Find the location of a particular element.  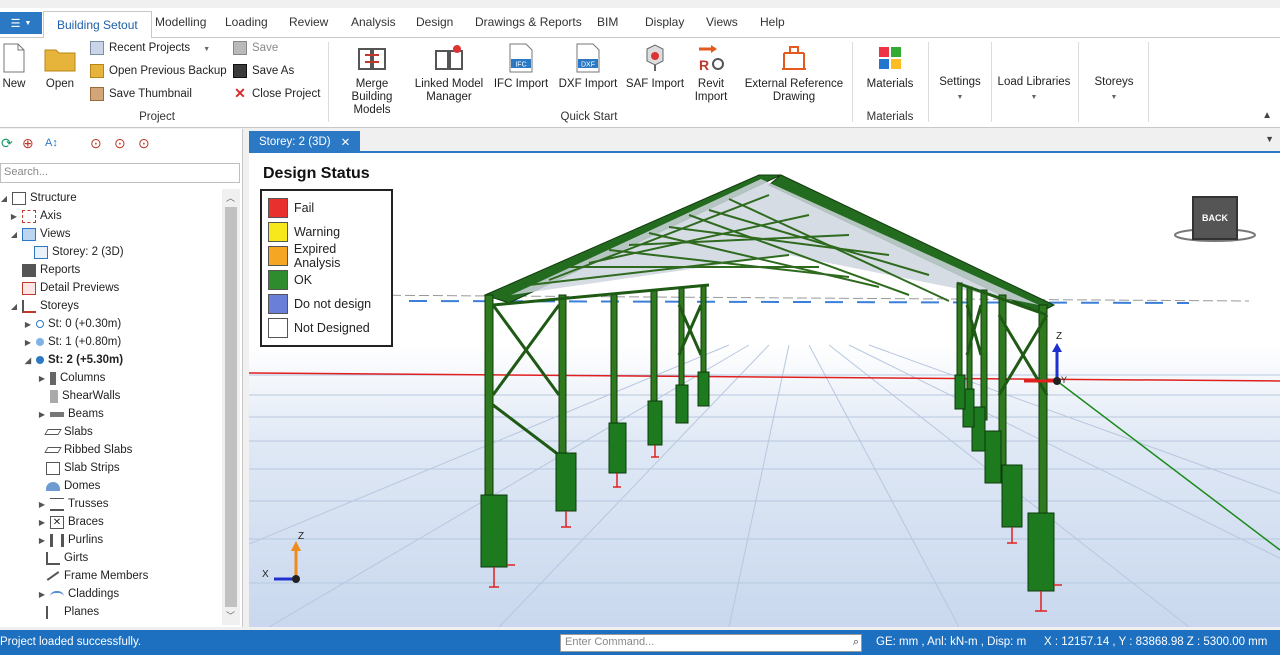

tree-item-girts: Girts is located at coordinates (67, 558).